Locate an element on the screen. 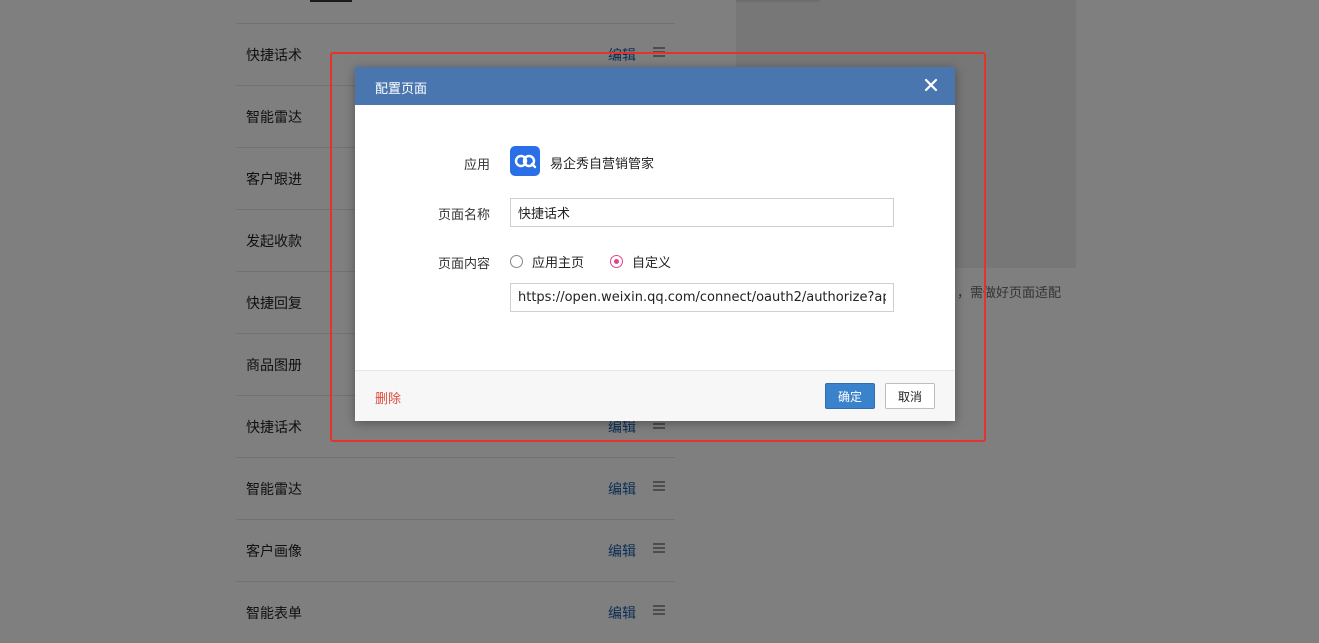  dialog-header: 配置页面 is located at coordinates (655, 86).